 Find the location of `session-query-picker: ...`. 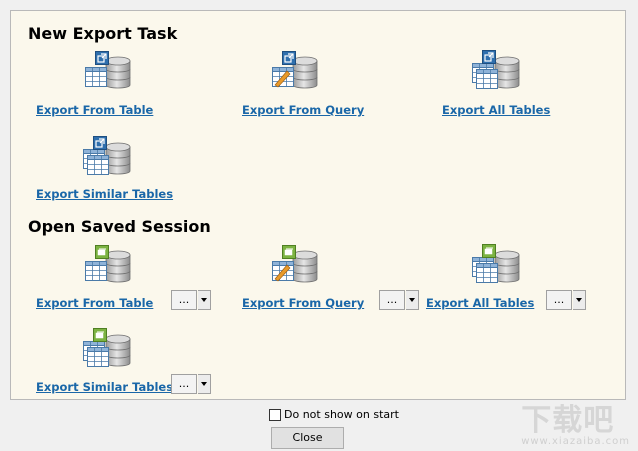

session-query-picker: ... is located at coordinates (399, 300).